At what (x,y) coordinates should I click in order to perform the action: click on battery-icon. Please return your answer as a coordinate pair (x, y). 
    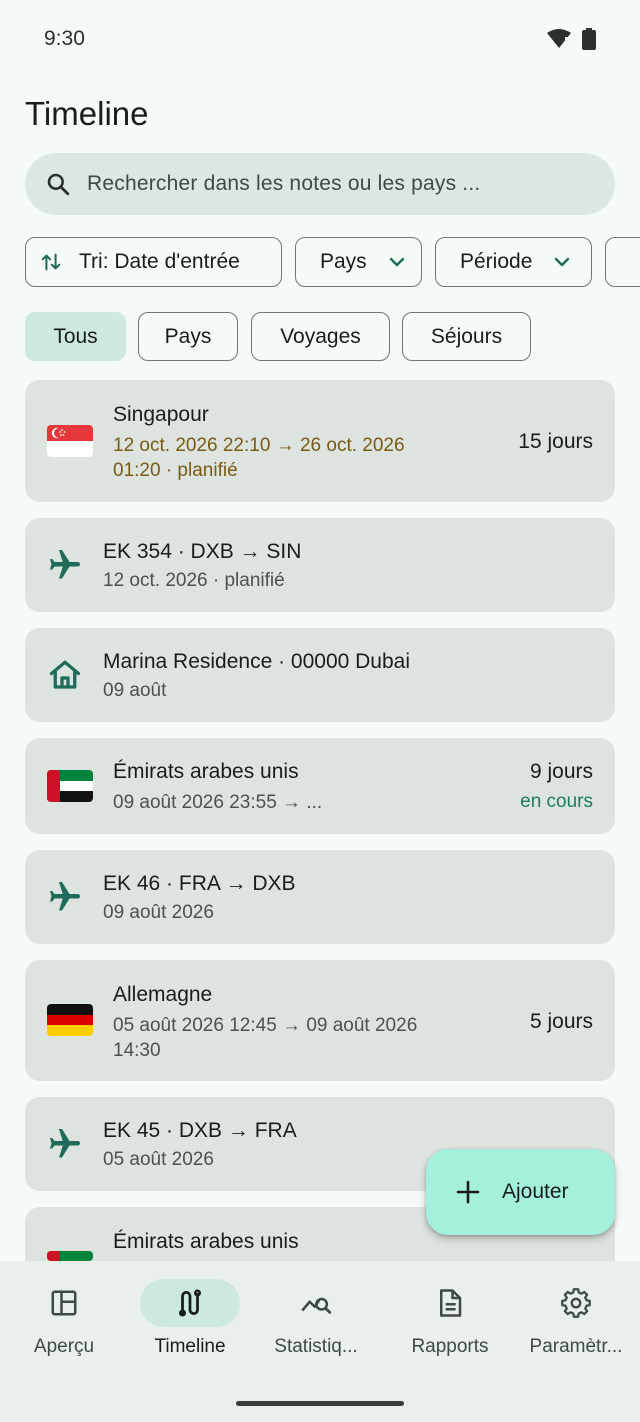
    Looking at the image, I should click on (589, 39).